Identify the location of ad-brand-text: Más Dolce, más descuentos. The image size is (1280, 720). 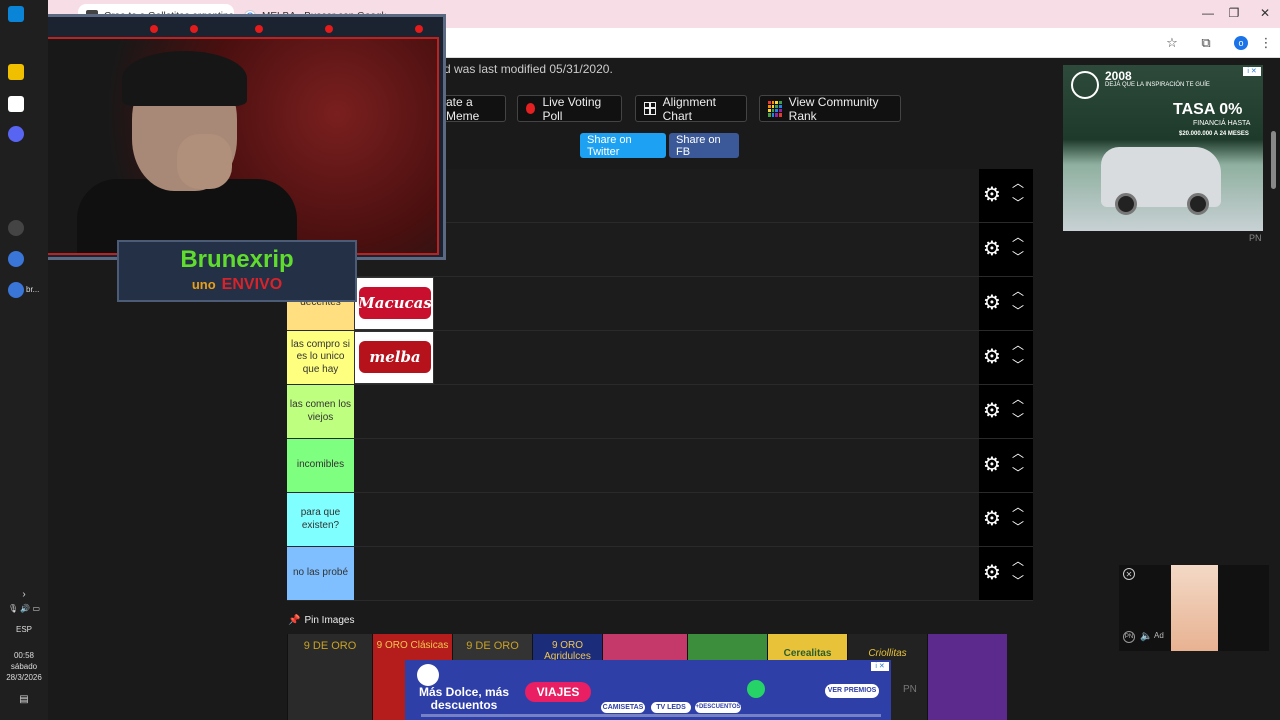
(464, 698).